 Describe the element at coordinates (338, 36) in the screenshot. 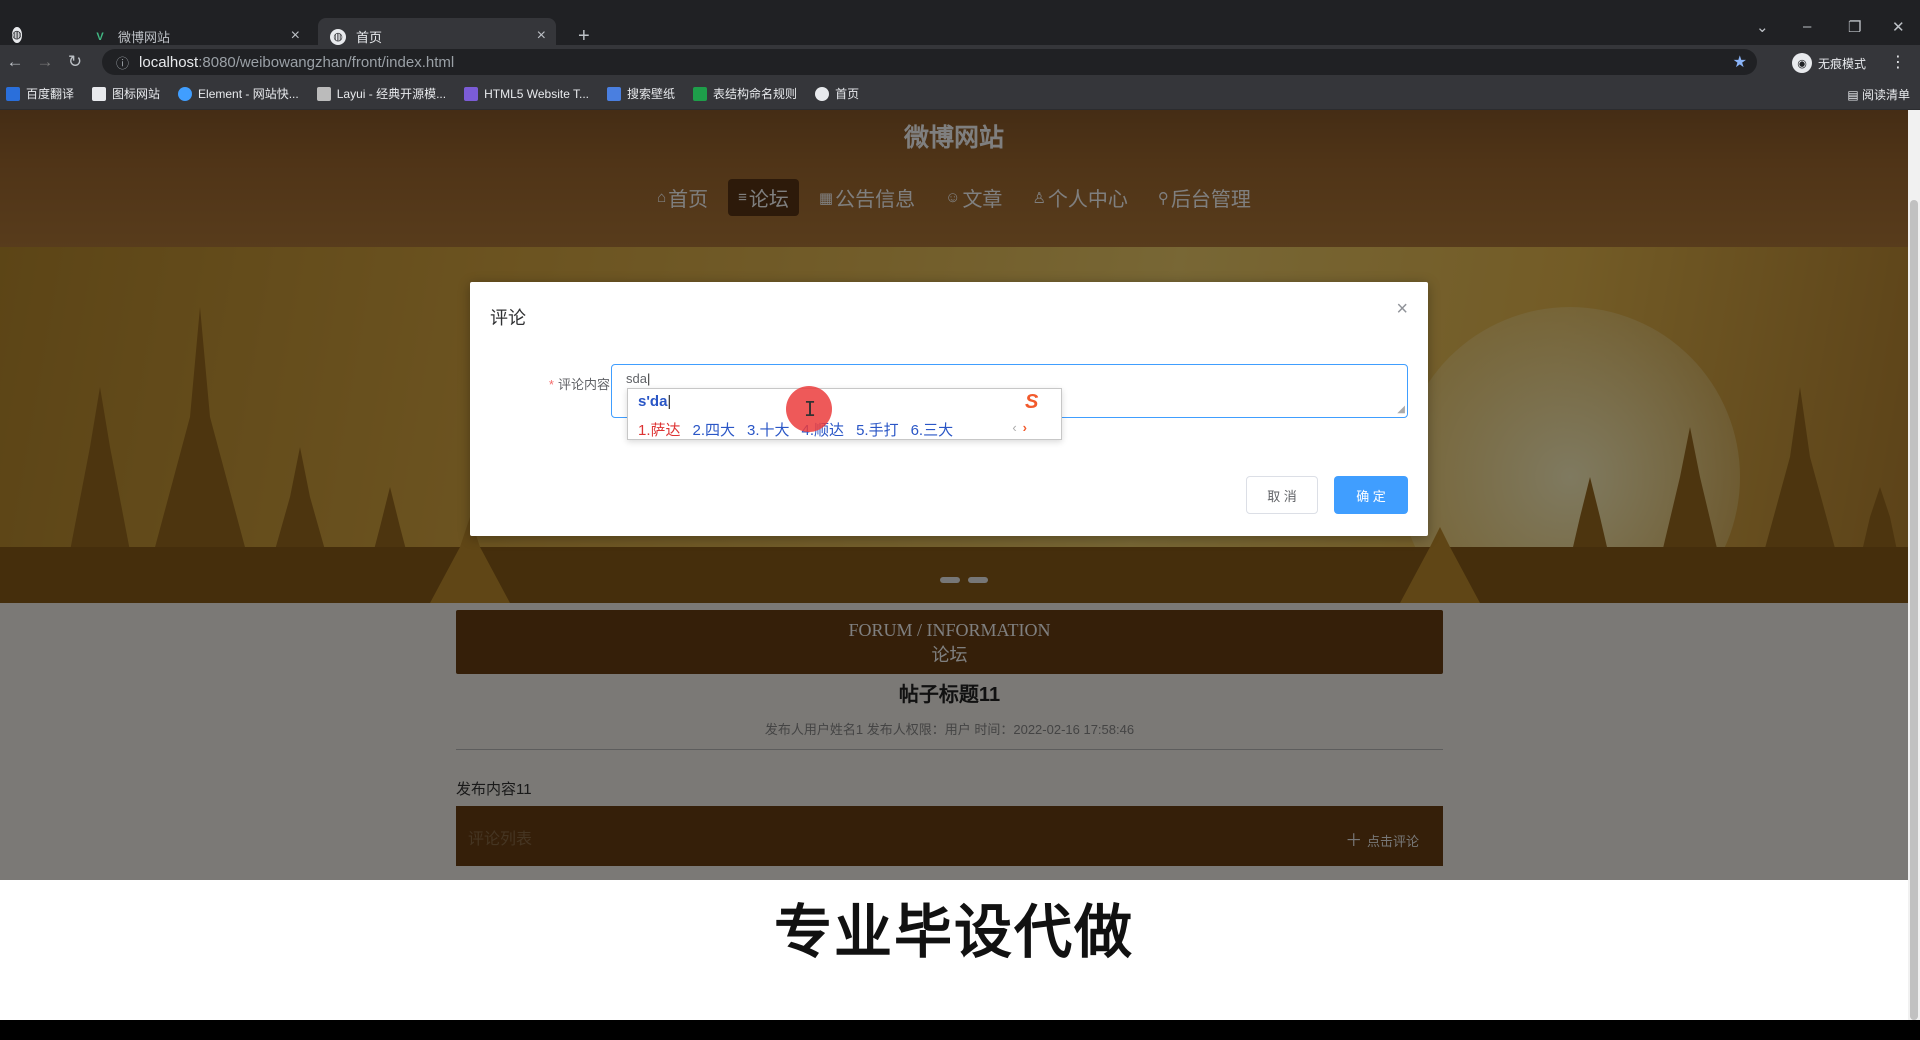

I see `globe-icon: ◍` at that location.